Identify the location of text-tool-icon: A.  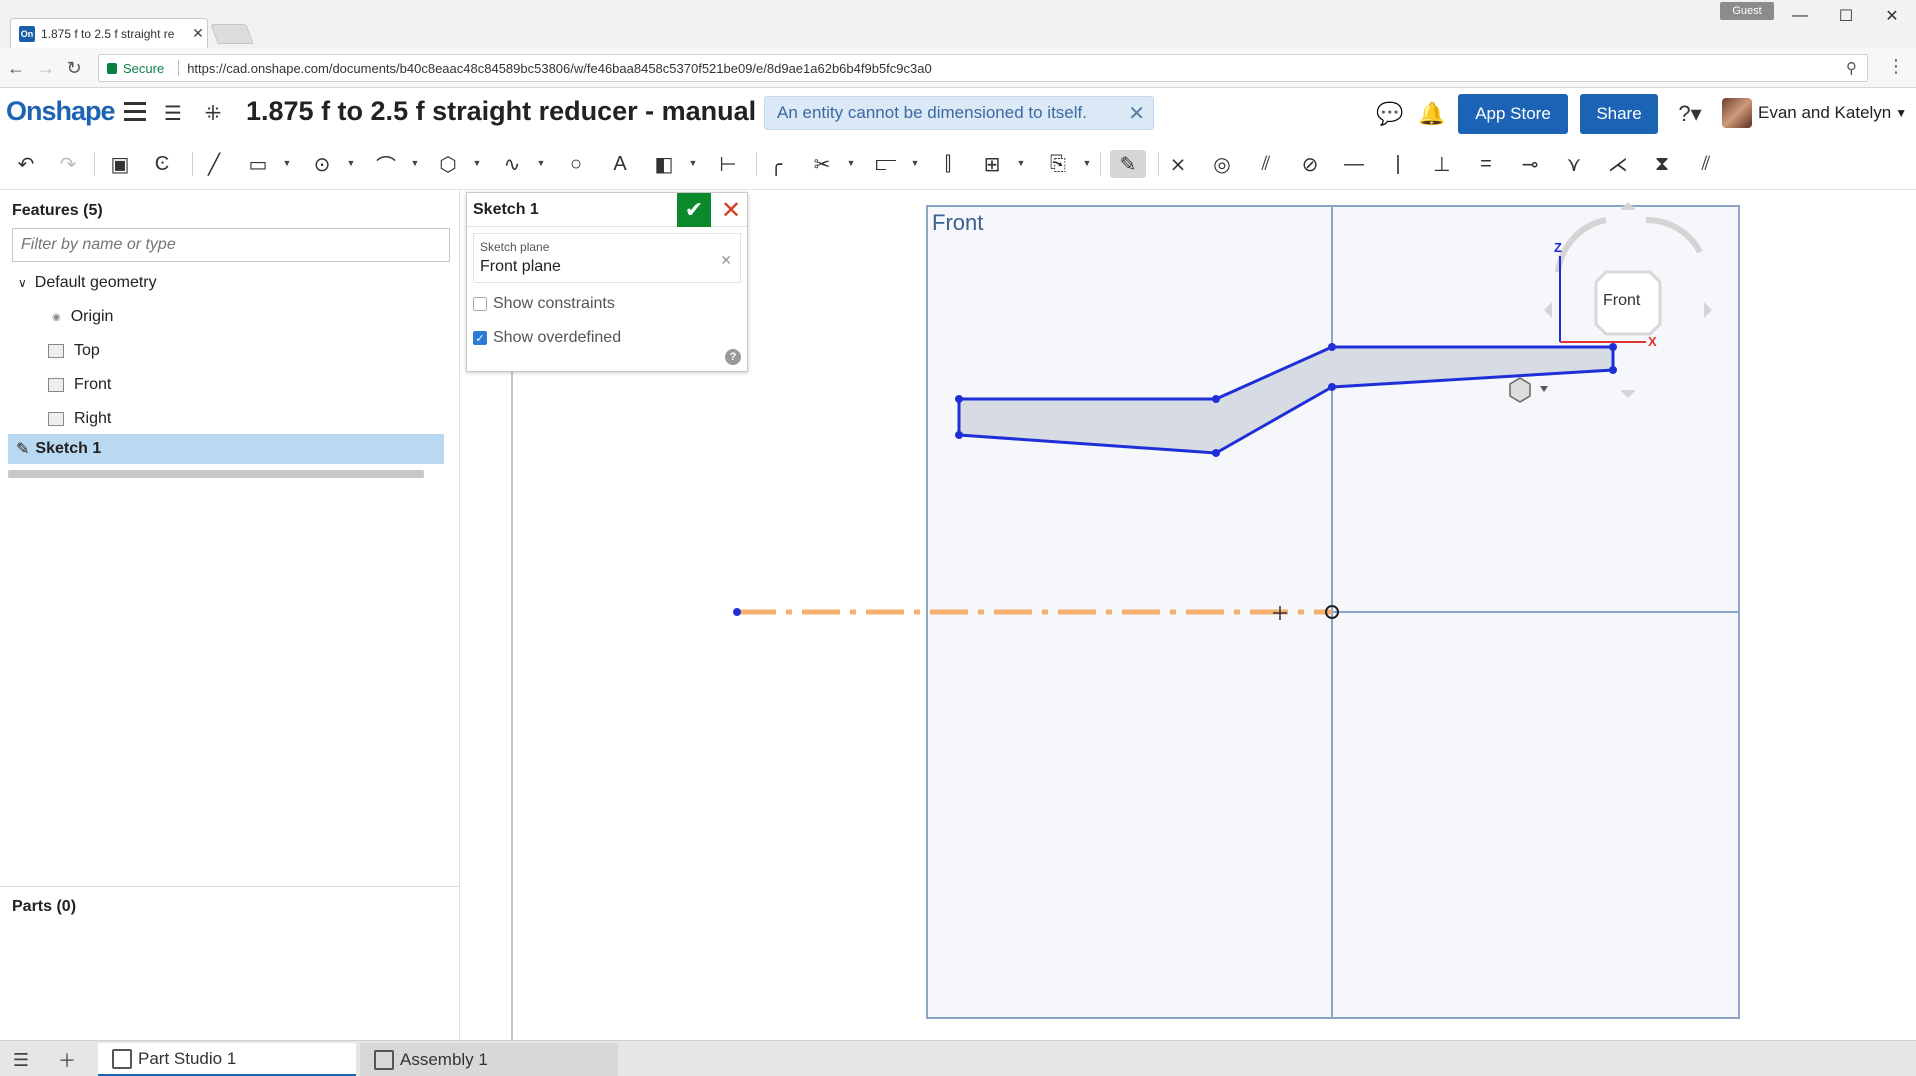
(620, 164).